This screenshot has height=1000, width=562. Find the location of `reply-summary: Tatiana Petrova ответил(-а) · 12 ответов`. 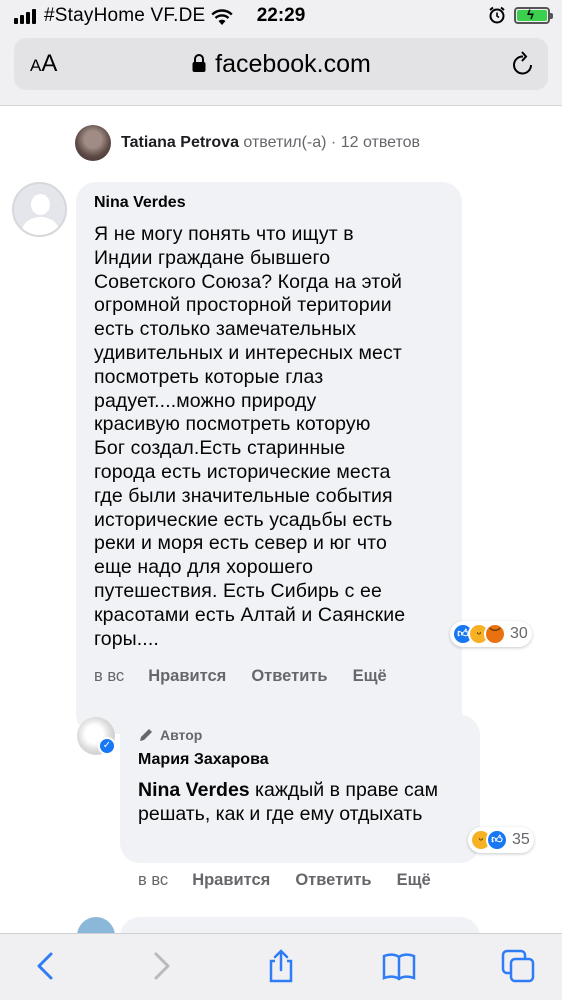

reply-summary: Tatiana Petrova ответил(-а) · 12 ответов is located at coordinates (247, 143).